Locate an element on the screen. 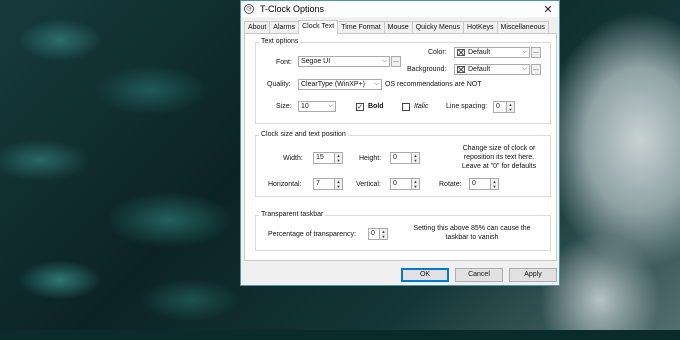  width-value: 15 is located at coordinates (324, 158).